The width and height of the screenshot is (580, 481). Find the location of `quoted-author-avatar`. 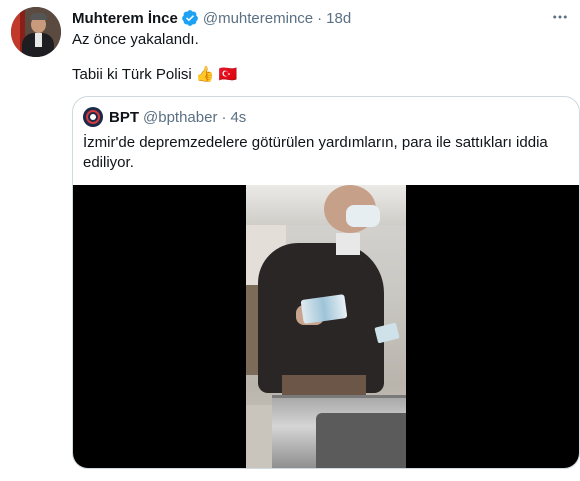

quoted-author-avatar is located at coordinates (93, 117).